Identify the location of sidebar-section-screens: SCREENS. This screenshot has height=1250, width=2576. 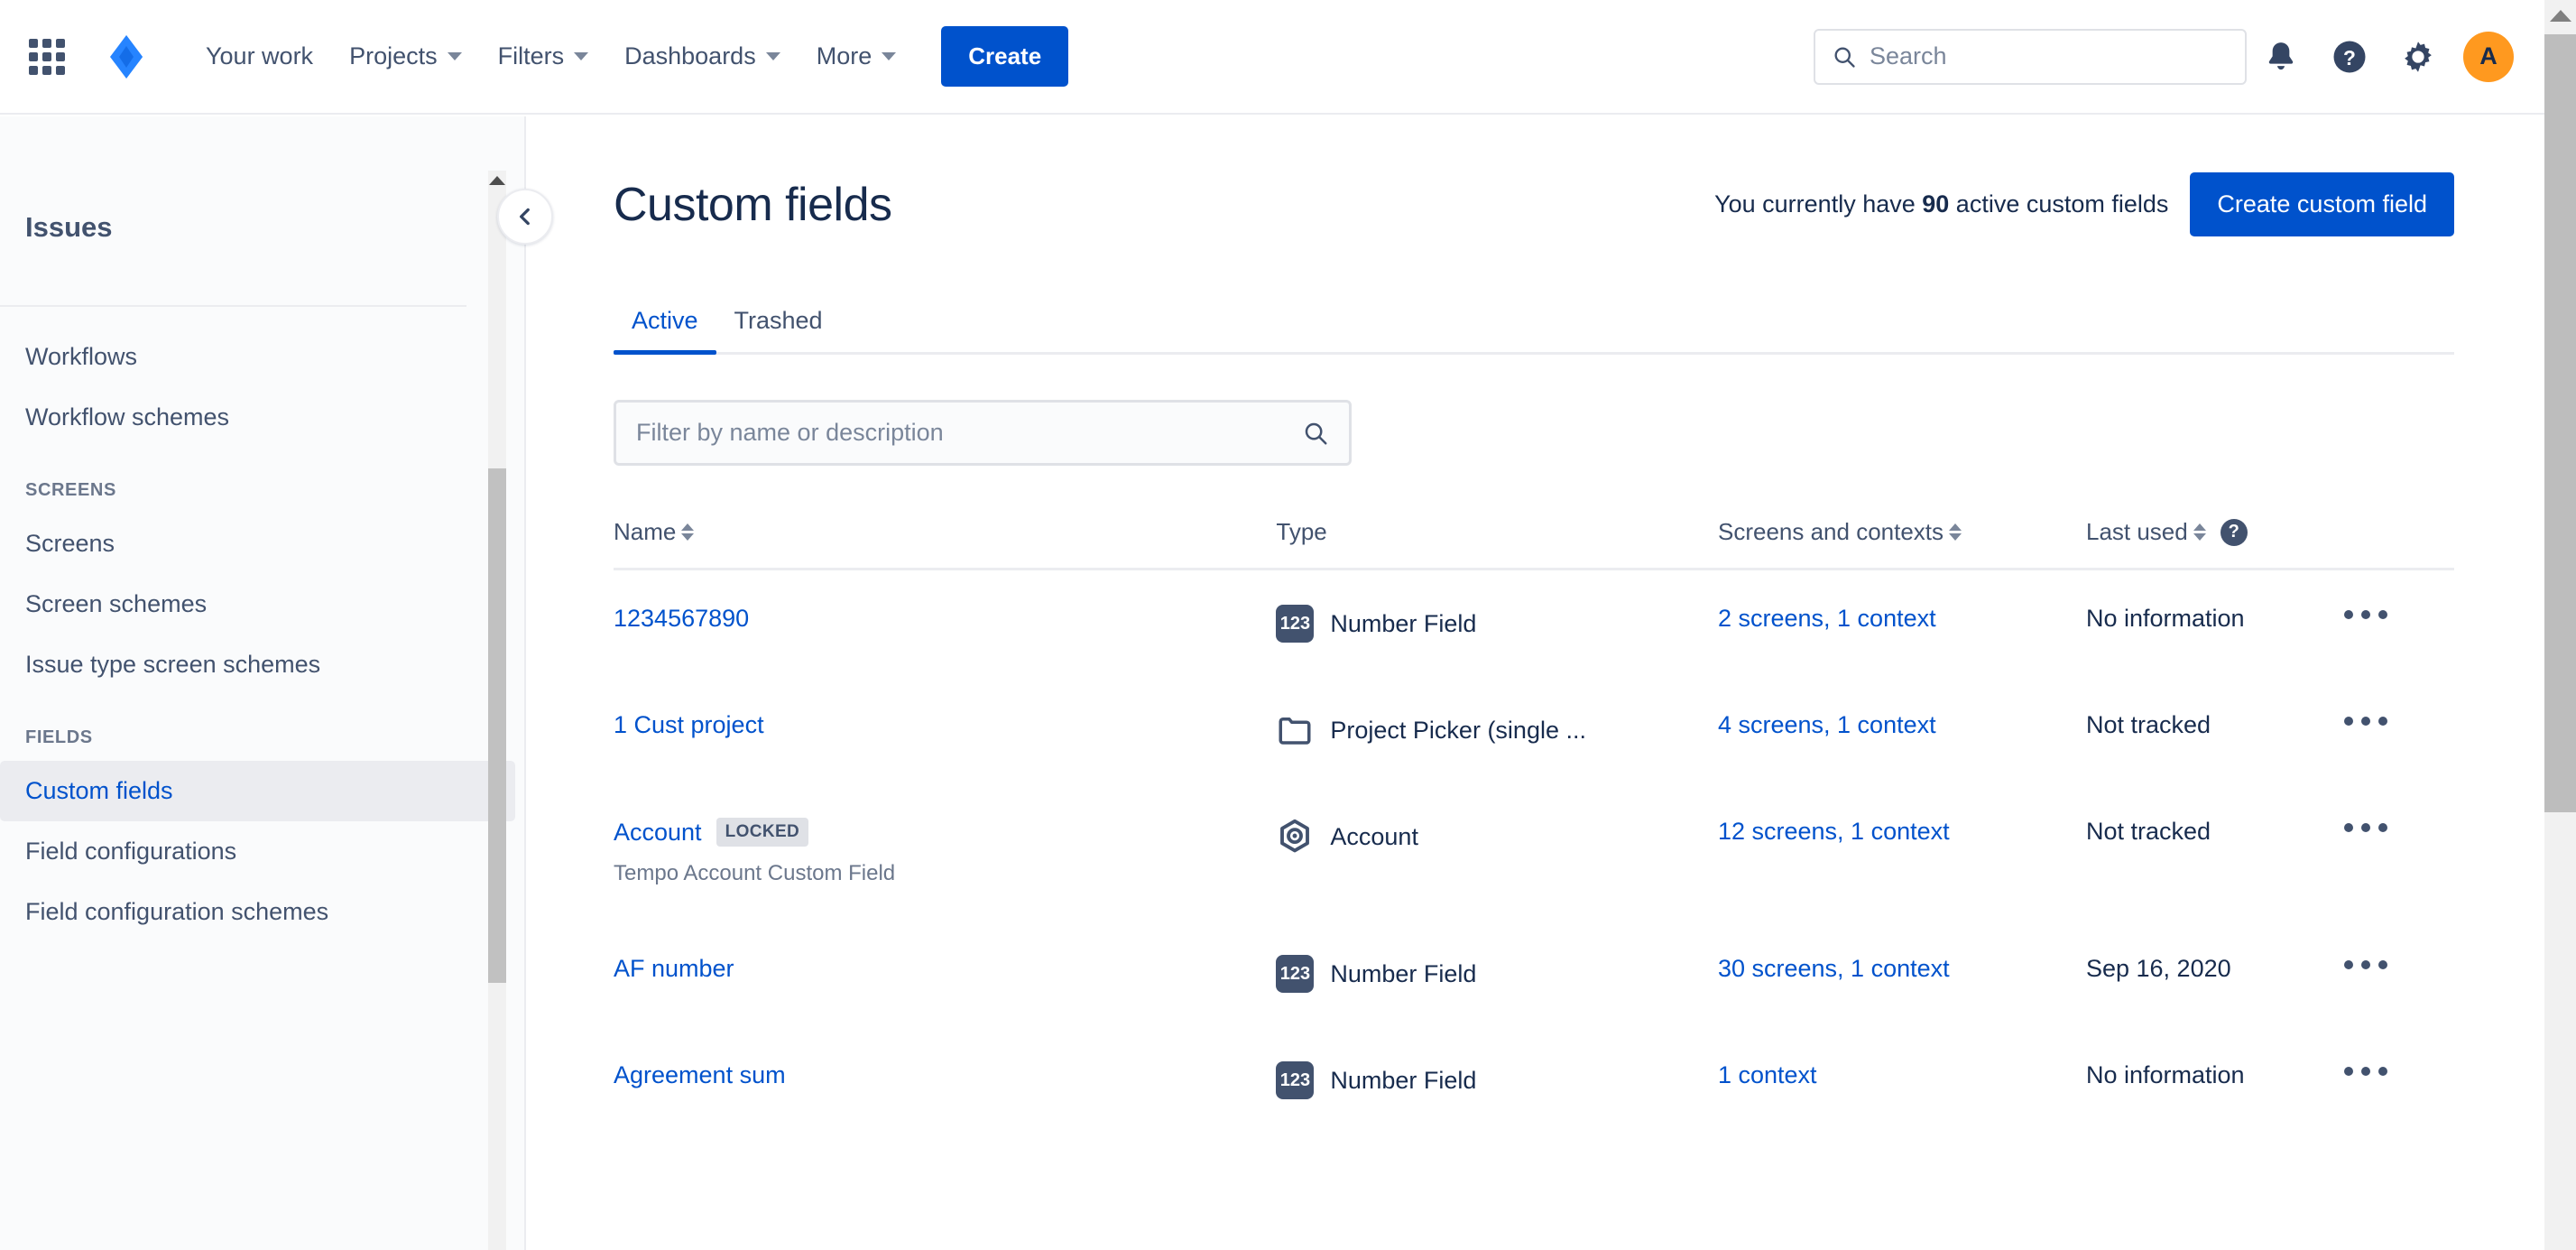
(70, 490).